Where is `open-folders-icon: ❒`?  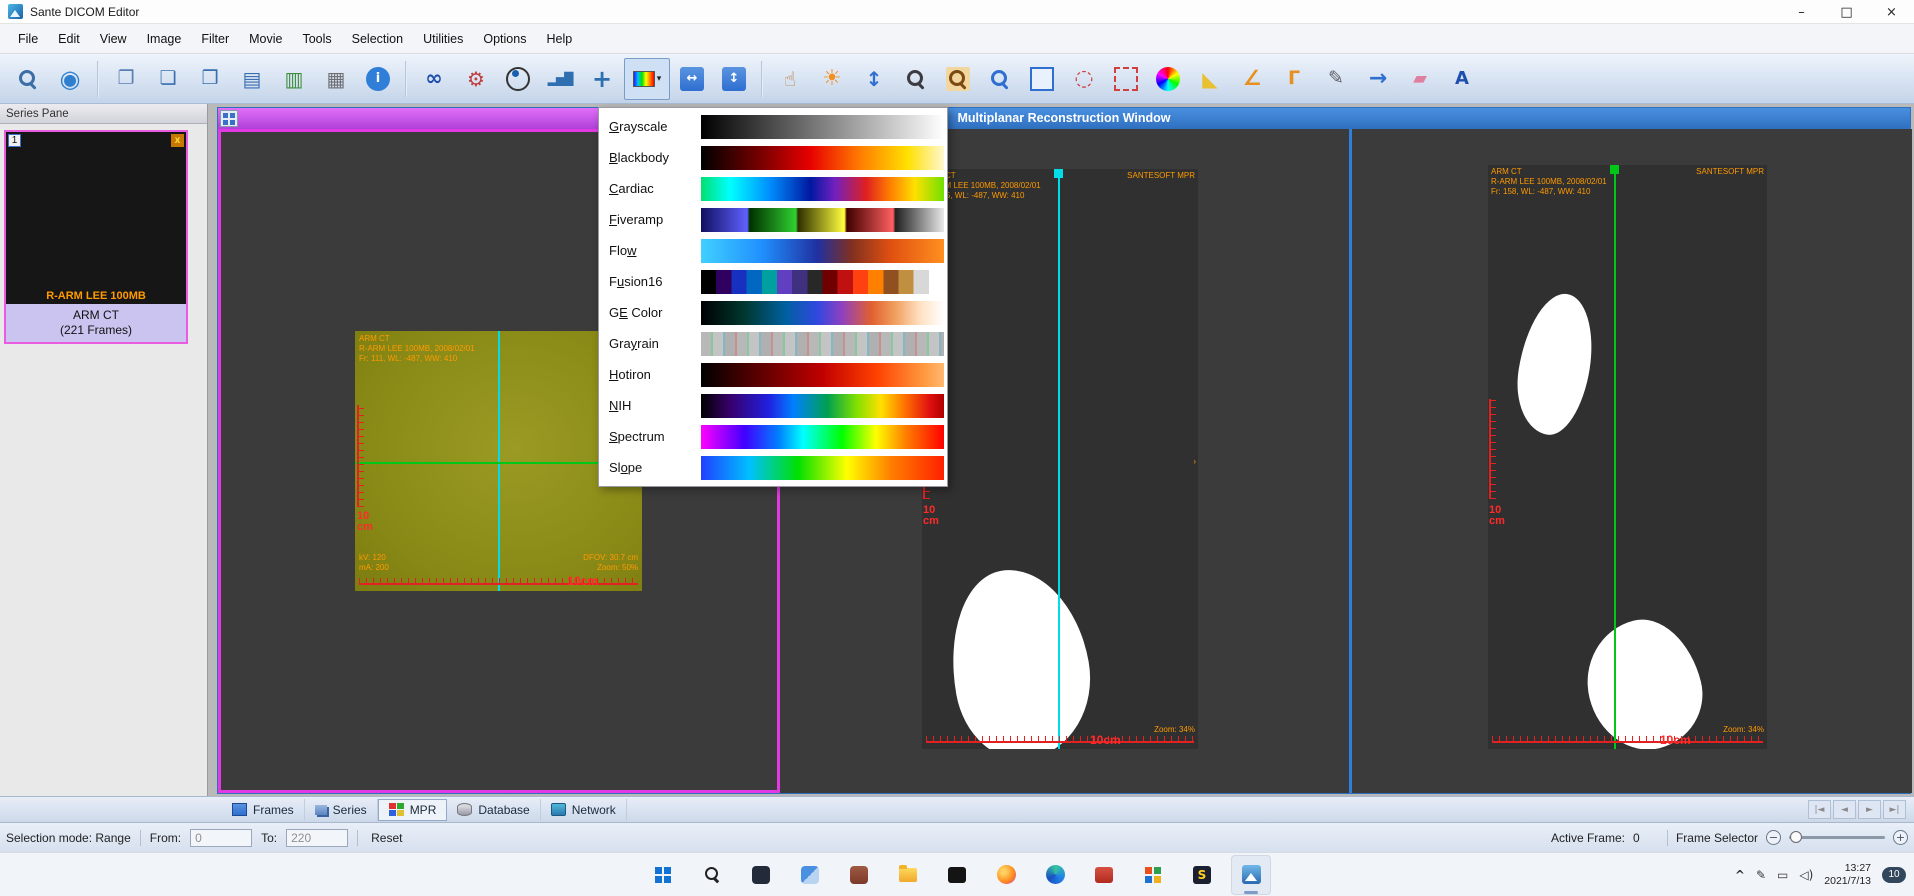
open-folders-icon: ❒ is located at coordinates (210, 79).